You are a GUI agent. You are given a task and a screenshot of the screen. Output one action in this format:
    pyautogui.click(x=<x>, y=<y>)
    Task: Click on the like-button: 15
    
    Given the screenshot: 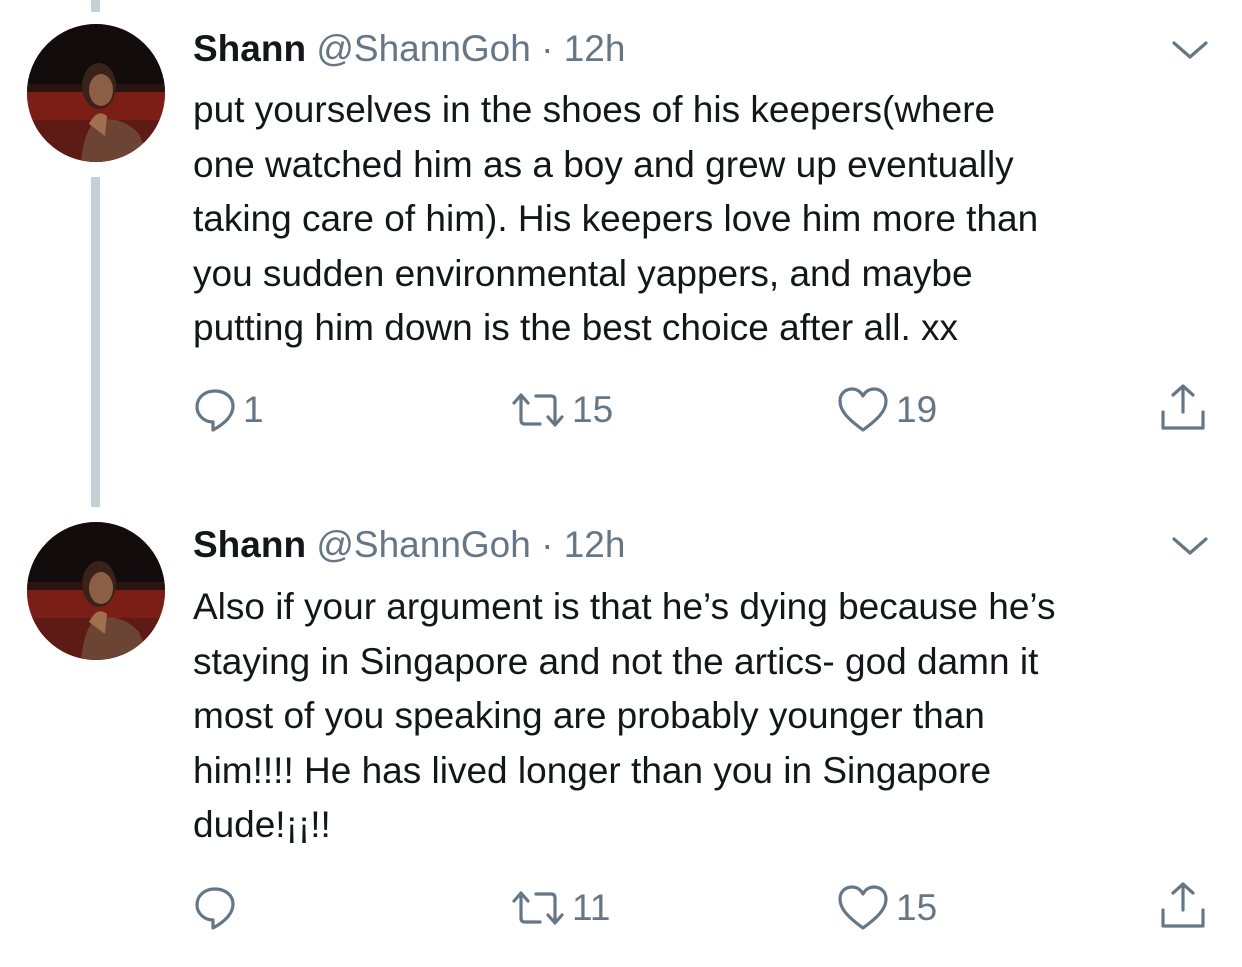 What is the action you would take?
    pyautogui.click(x=886, y=908)
    